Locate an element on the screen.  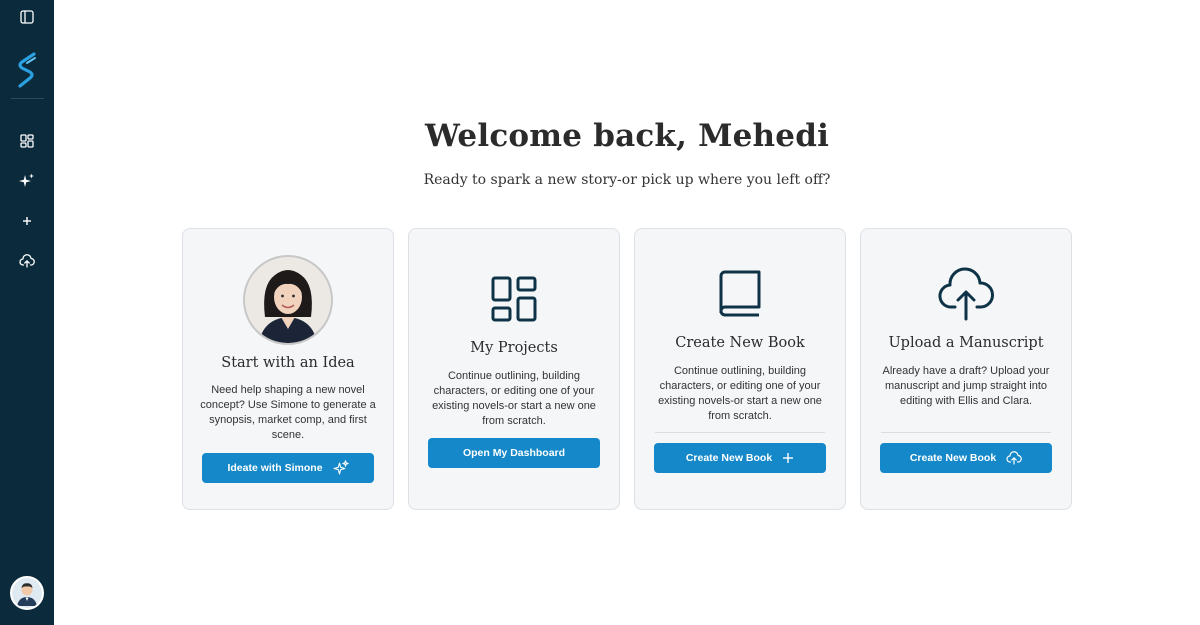
user-avatar is located at coordinates (27, 593).